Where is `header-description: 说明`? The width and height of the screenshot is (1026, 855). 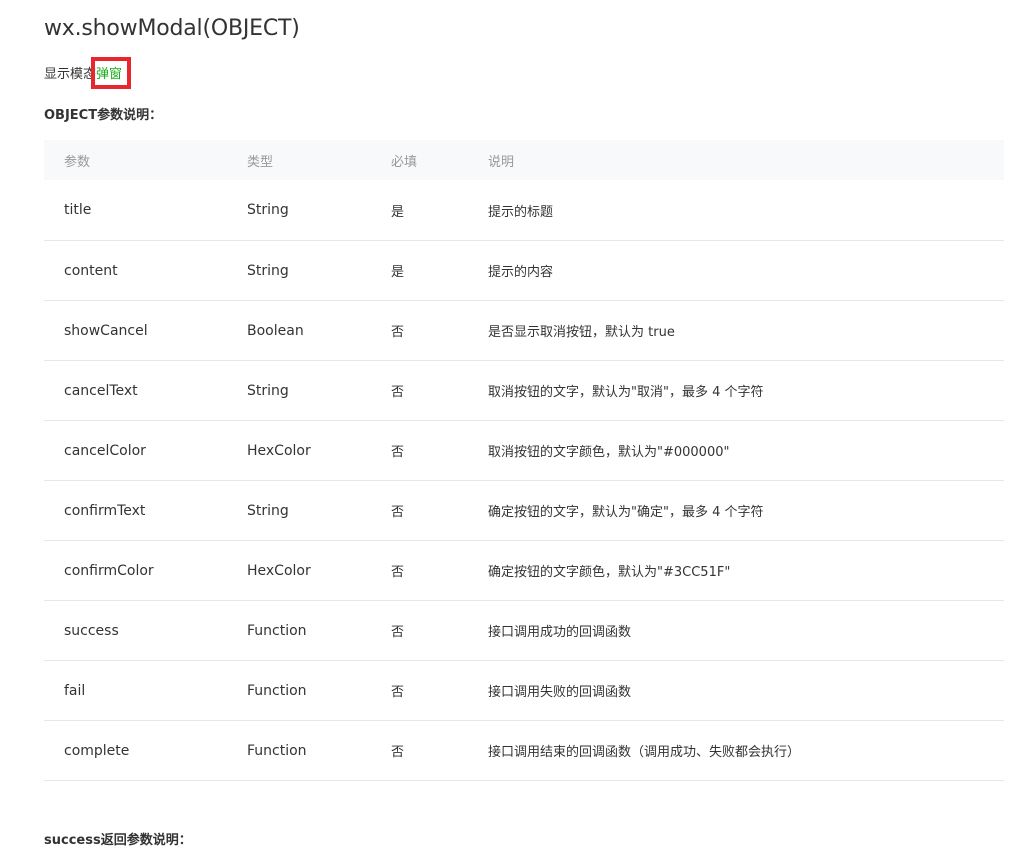
header-description: 说明 is located at coordinates (736, 160).